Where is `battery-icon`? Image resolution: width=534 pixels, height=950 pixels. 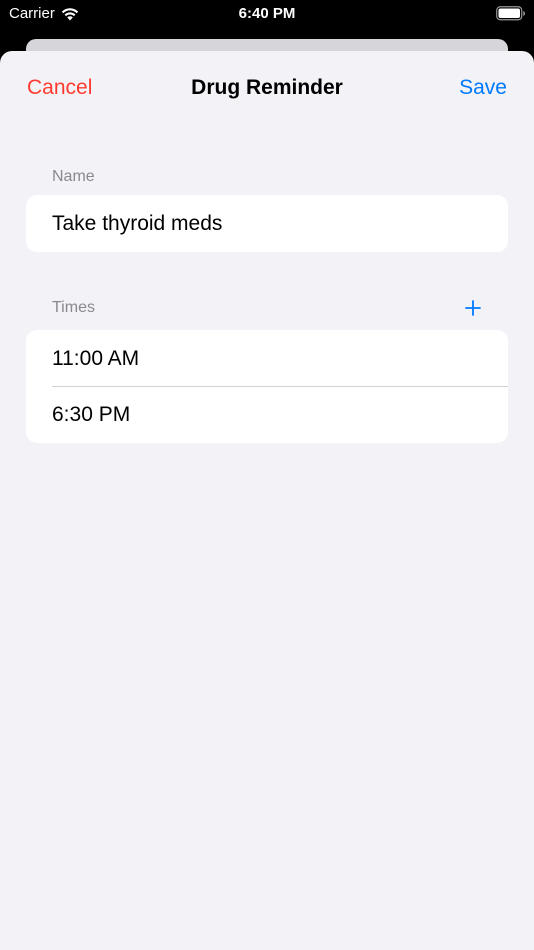
battery-icon is located at coordinates (510, 13).